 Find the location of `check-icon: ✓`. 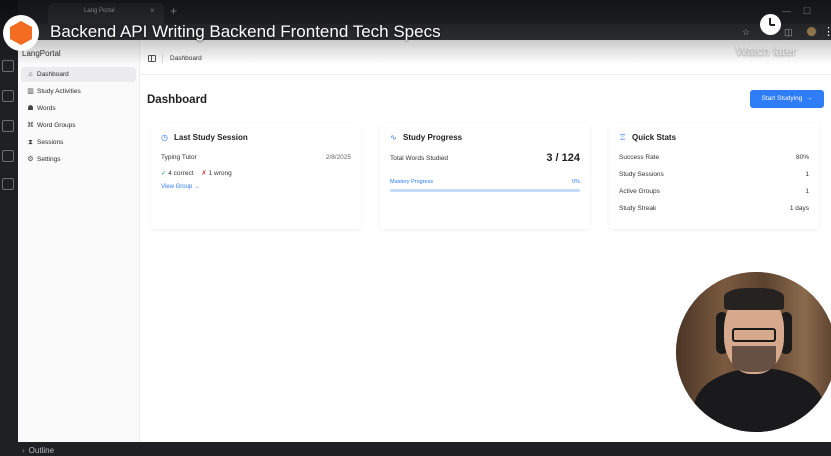

check-icon: ✓ is located at coordinates (164, 173).